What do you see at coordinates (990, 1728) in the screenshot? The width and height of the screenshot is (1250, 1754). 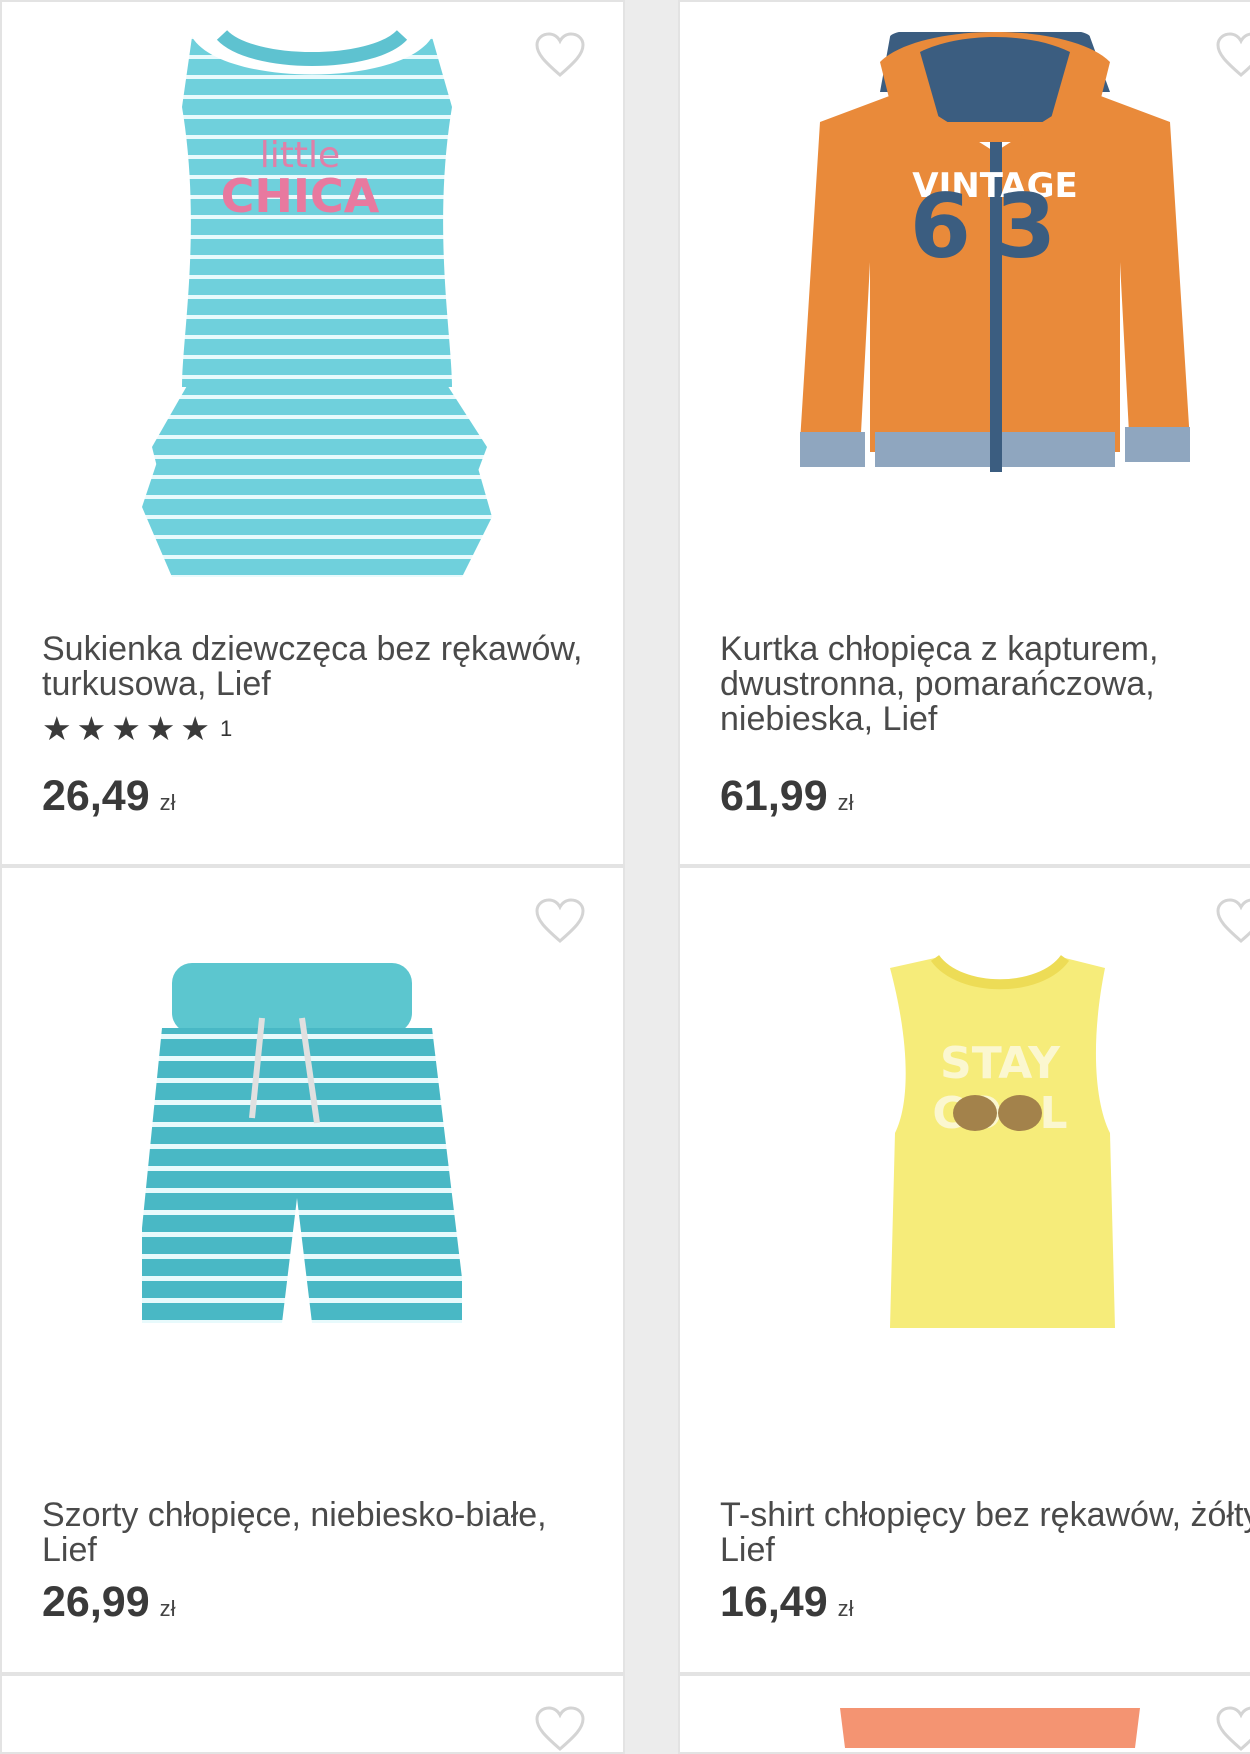 I see `product-image-partial` at bounding box center [990, 1728].